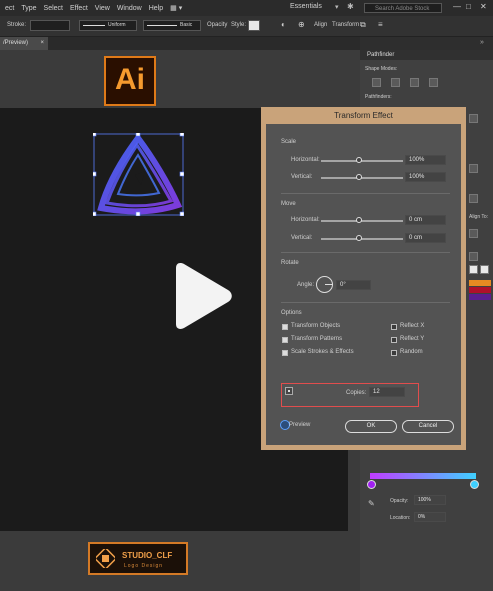  Describe the element at coordinates (394, 327) in the screenshot. I see `reflect-x-checkbox` at that location.